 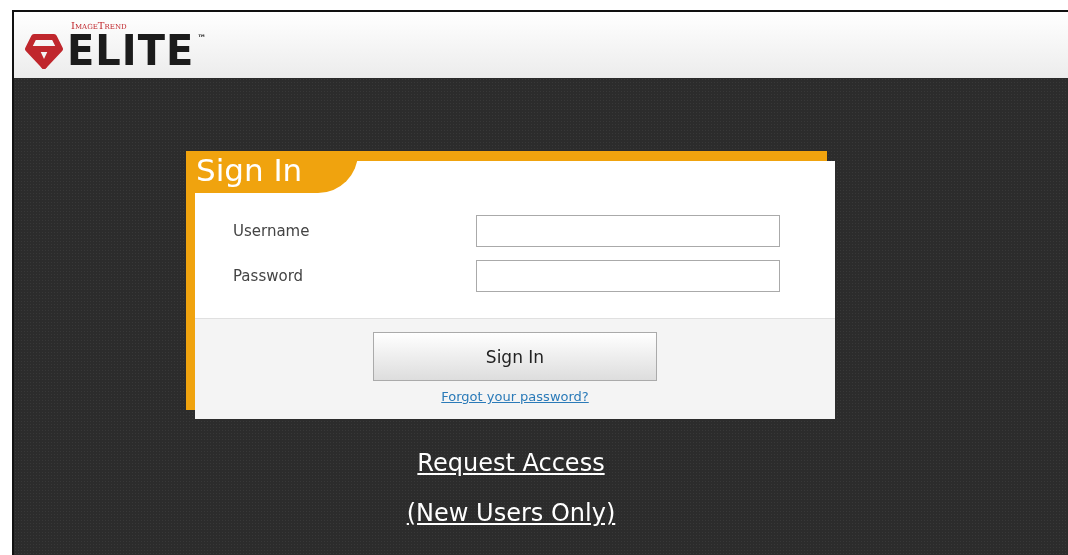 I want to click on sign-in-button: Sign In, so click(x=515, y=356).